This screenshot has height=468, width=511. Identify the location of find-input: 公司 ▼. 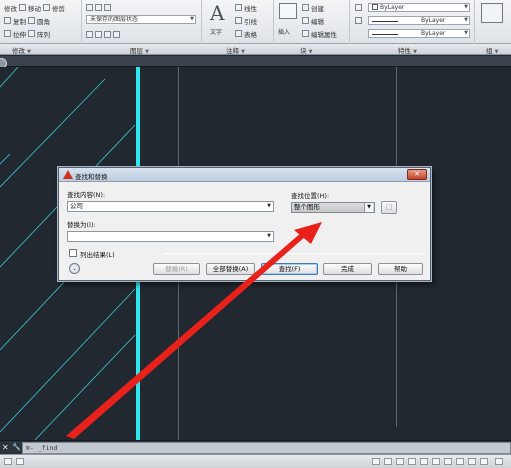
(170, 206).